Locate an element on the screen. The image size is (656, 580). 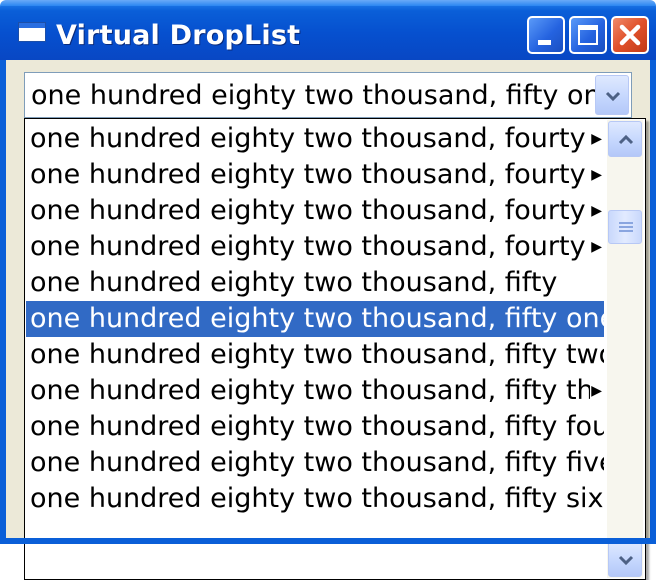
list-item: one hundred eighty two thousand, fifty is located at coordinates (315, 283).